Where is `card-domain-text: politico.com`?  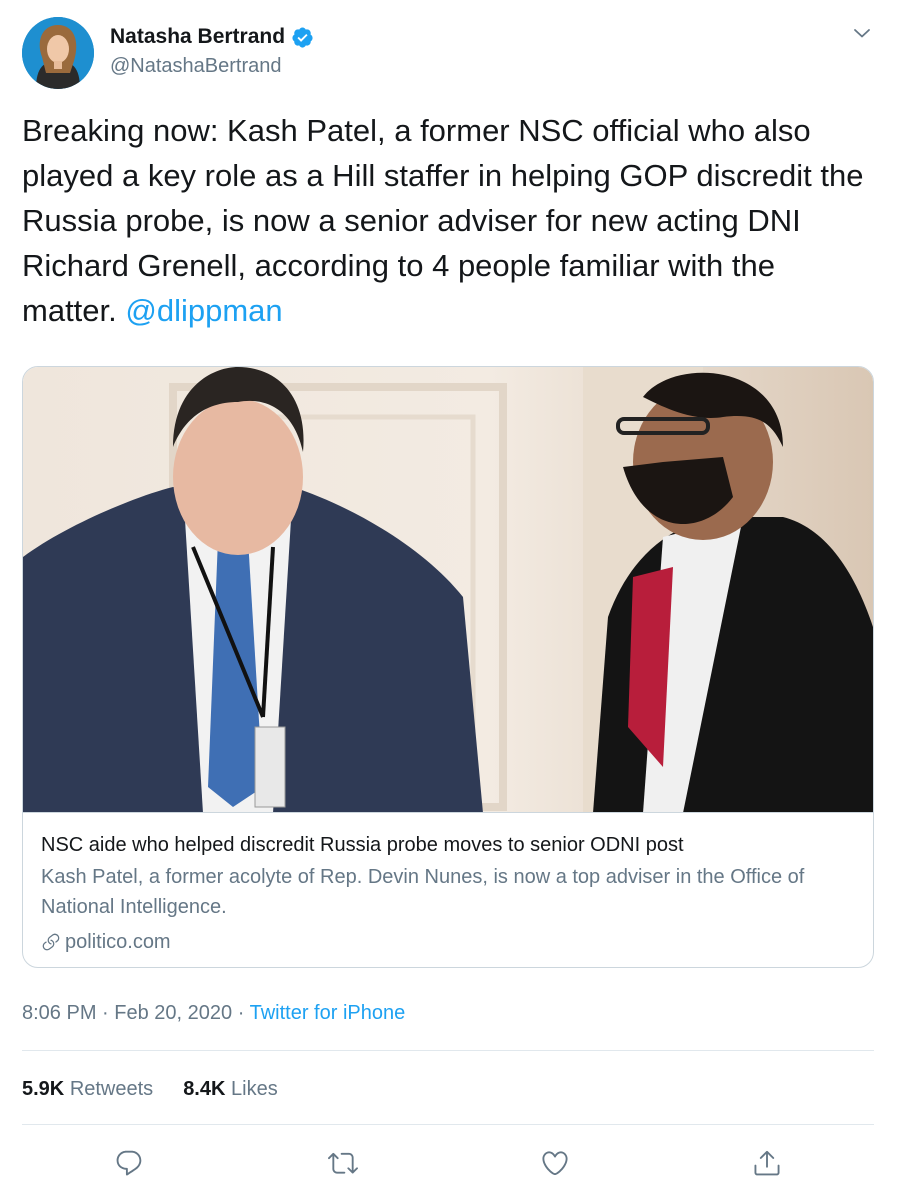 card-domain-text: politico.com is located at coordinates (118, 942).